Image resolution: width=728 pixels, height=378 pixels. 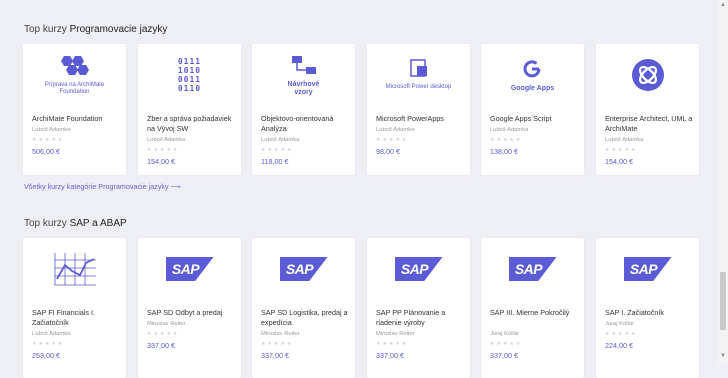 I want to click on course-title: ArchiMate Foundation, so click(x=67, y=118).